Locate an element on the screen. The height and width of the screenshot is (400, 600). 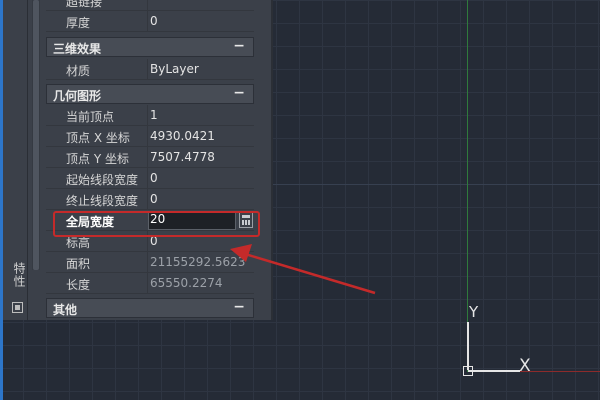
section-title: 几何图形 is located at coordinates (77, 96).